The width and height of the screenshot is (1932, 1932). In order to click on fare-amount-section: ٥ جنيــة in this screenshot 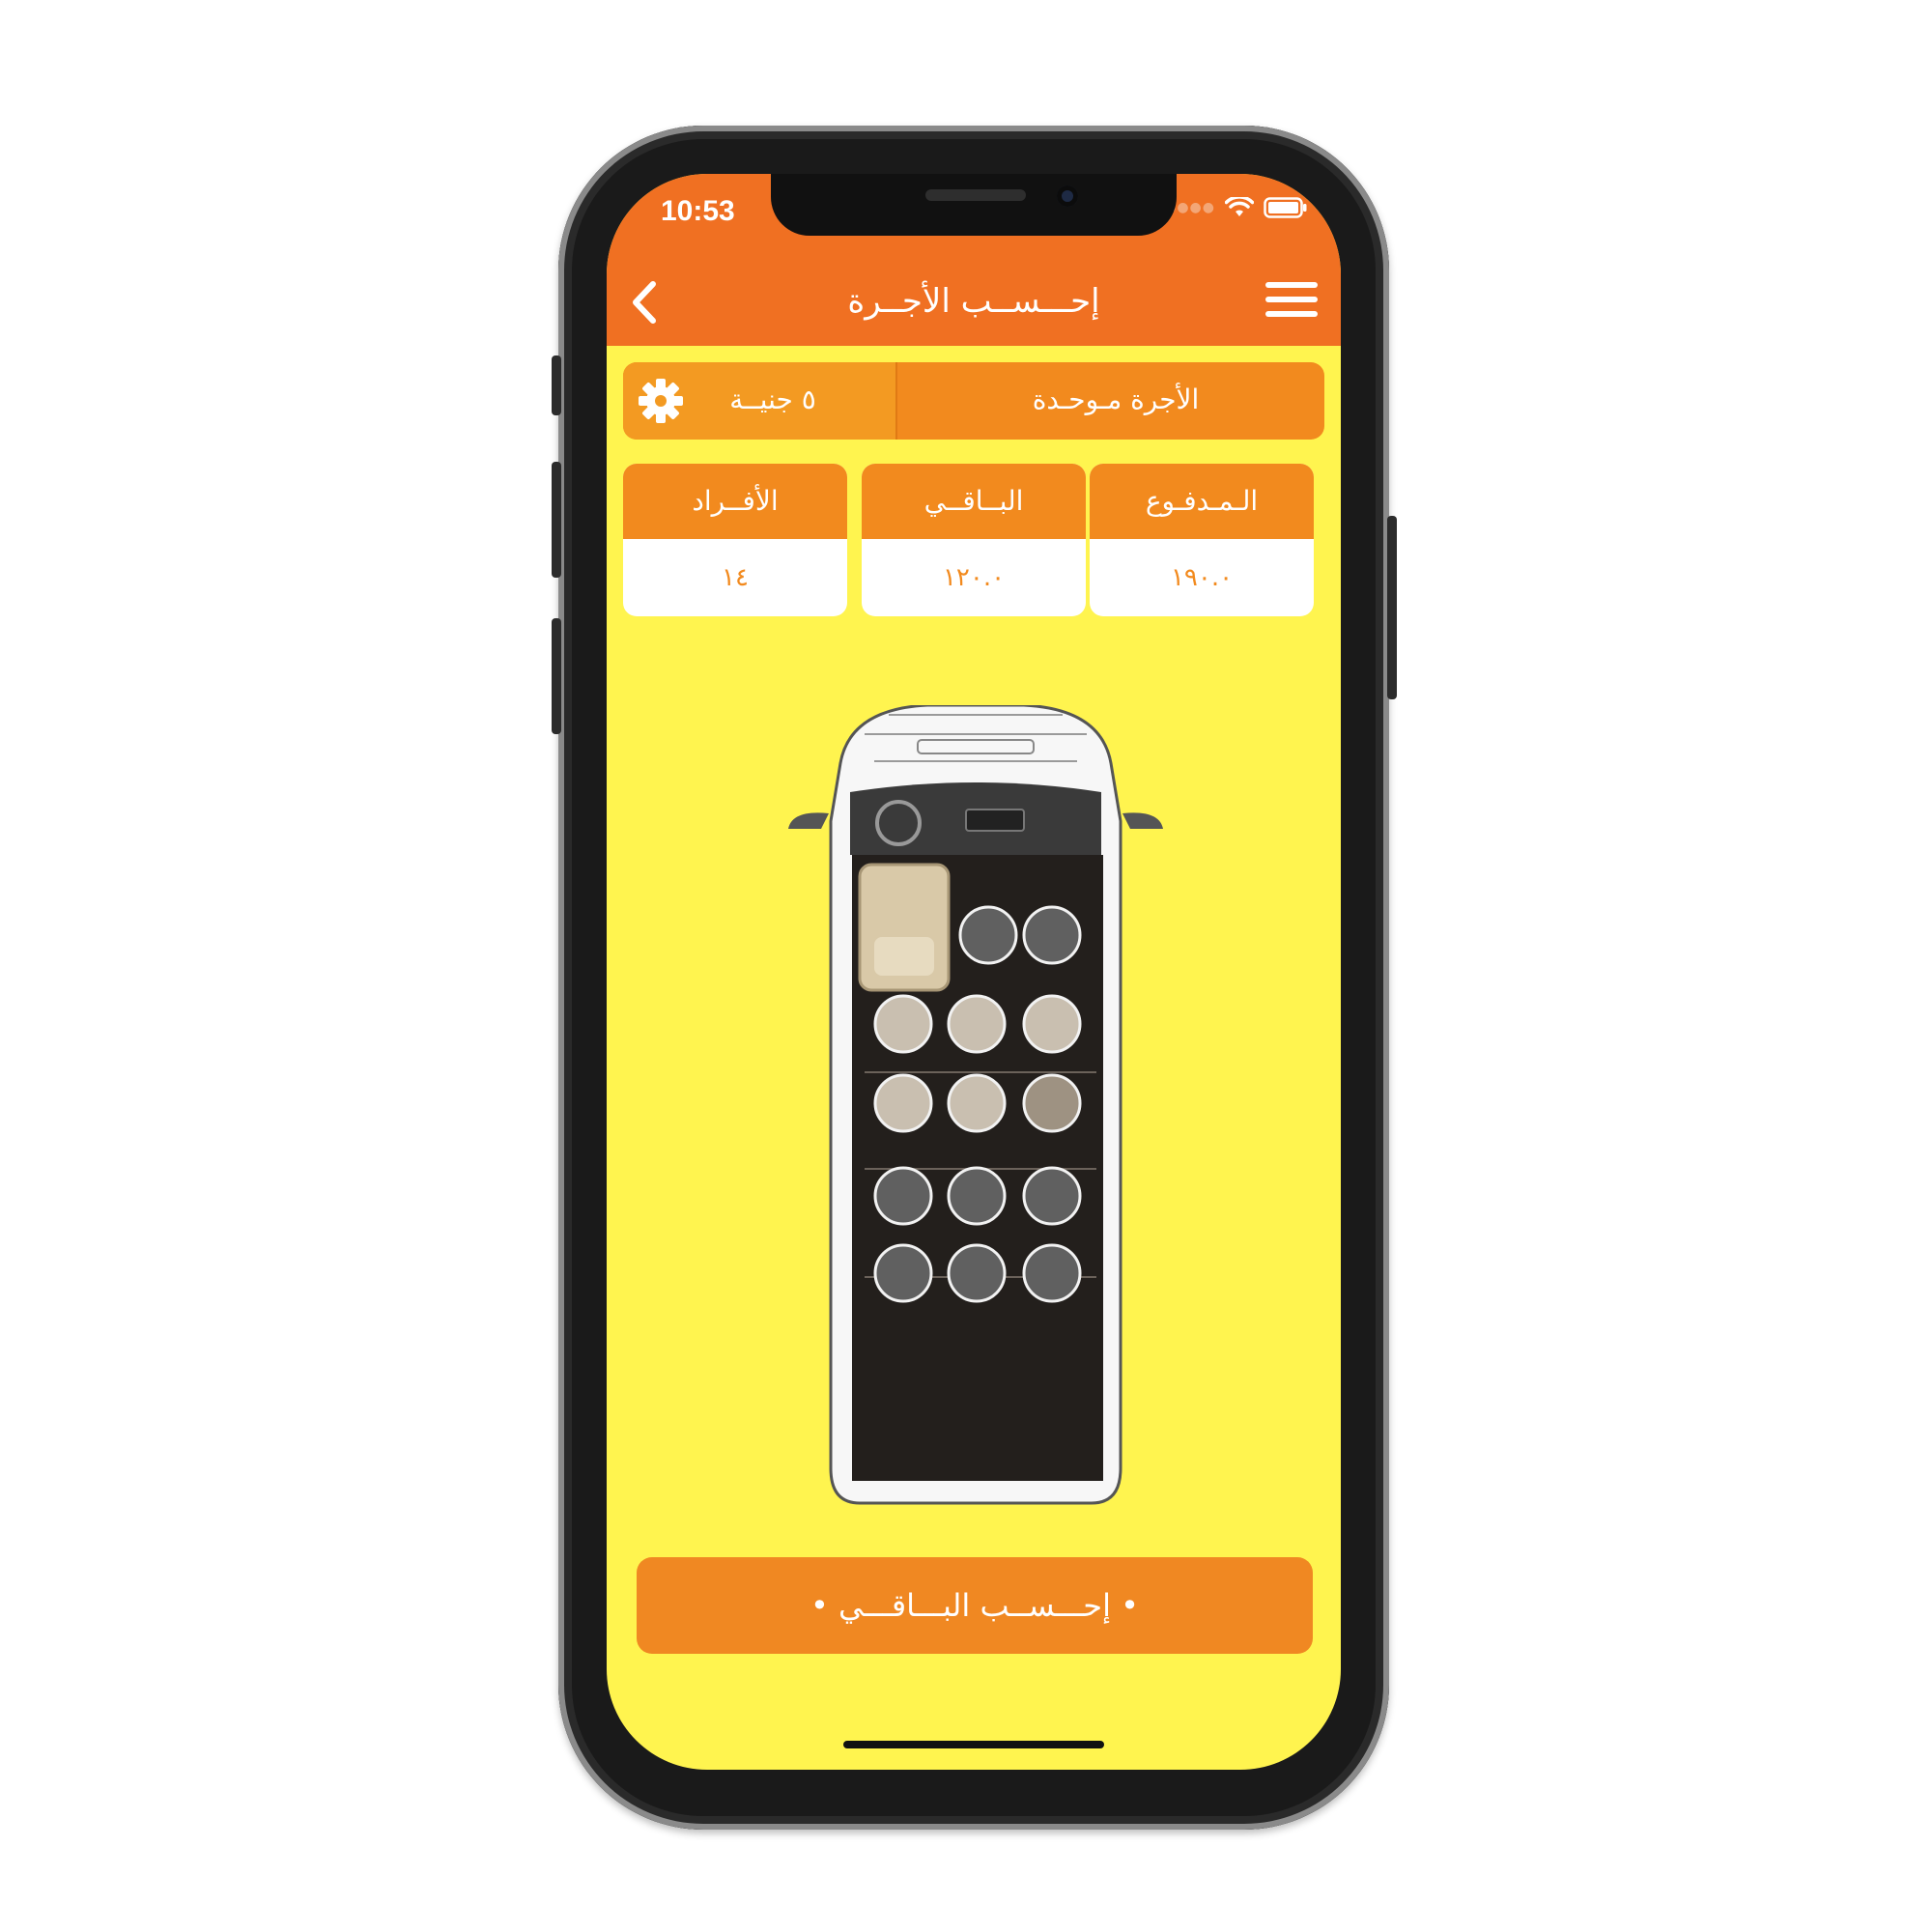, I will do `click(759, 401)`.